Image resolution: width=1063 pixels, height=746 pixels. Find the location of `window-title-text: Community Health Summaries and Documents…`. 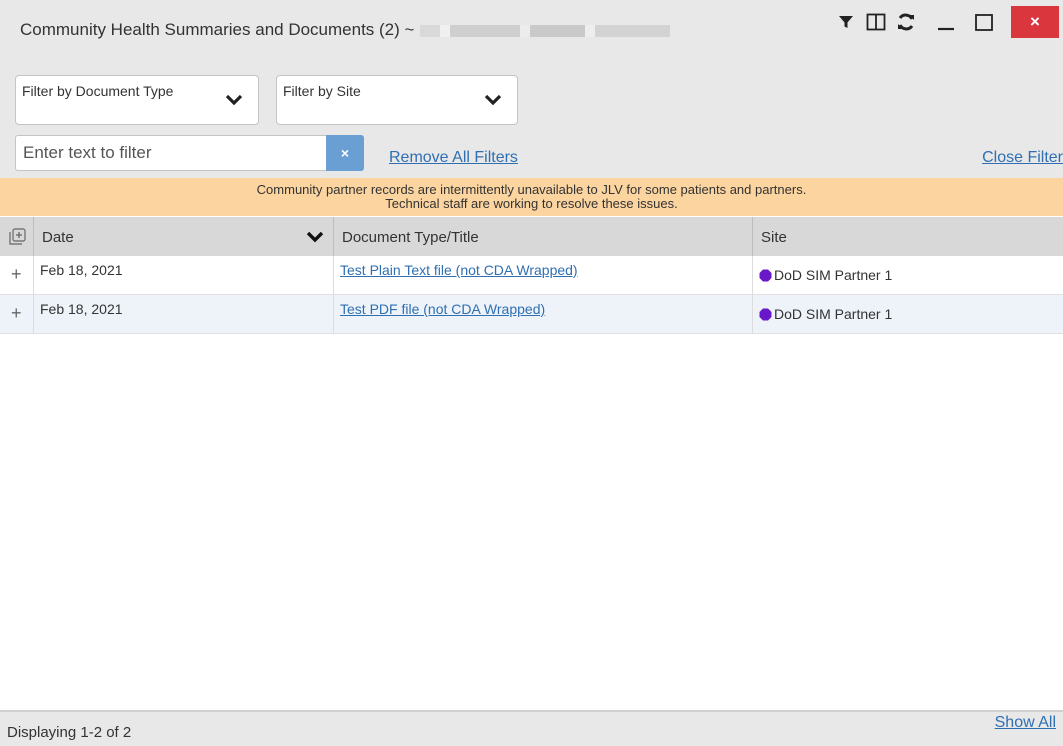

window-title-text: Community Health Summaries and Documents… is located at coordinates (217, 29).